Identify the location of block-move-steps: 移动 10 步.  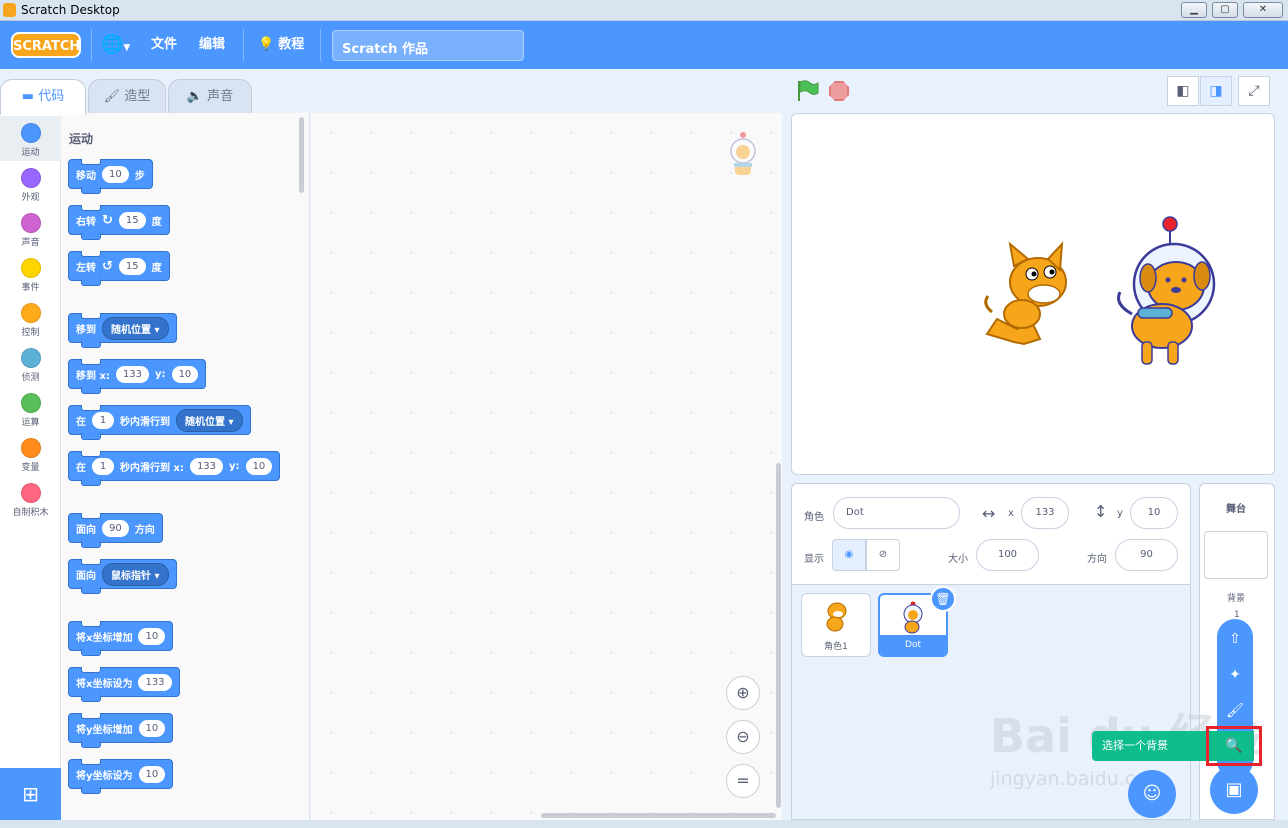
(110, 176).